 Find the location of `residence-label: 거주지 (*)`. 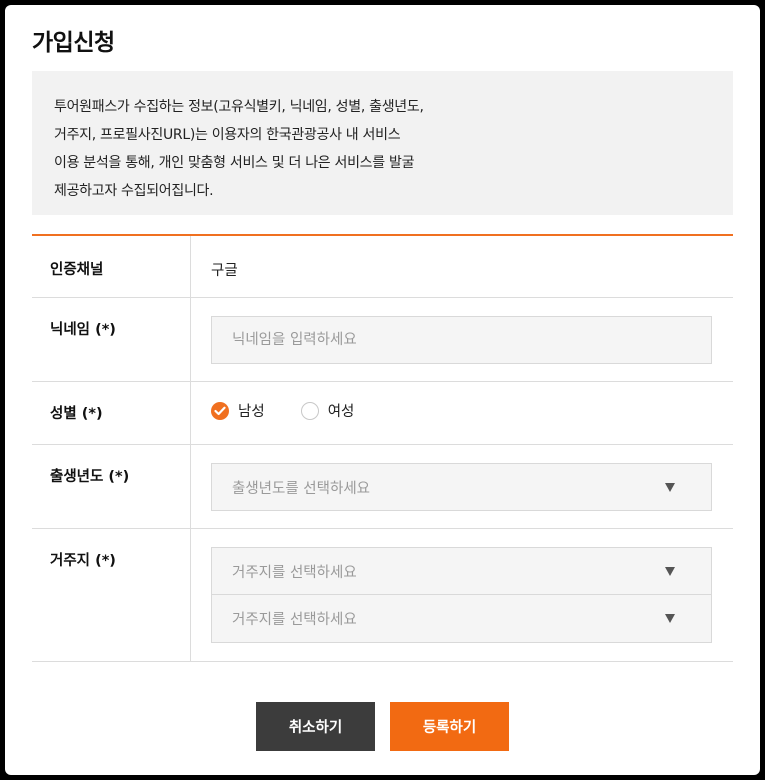

residence-label: 거주지 (*) is located at coordinates (111, 595).